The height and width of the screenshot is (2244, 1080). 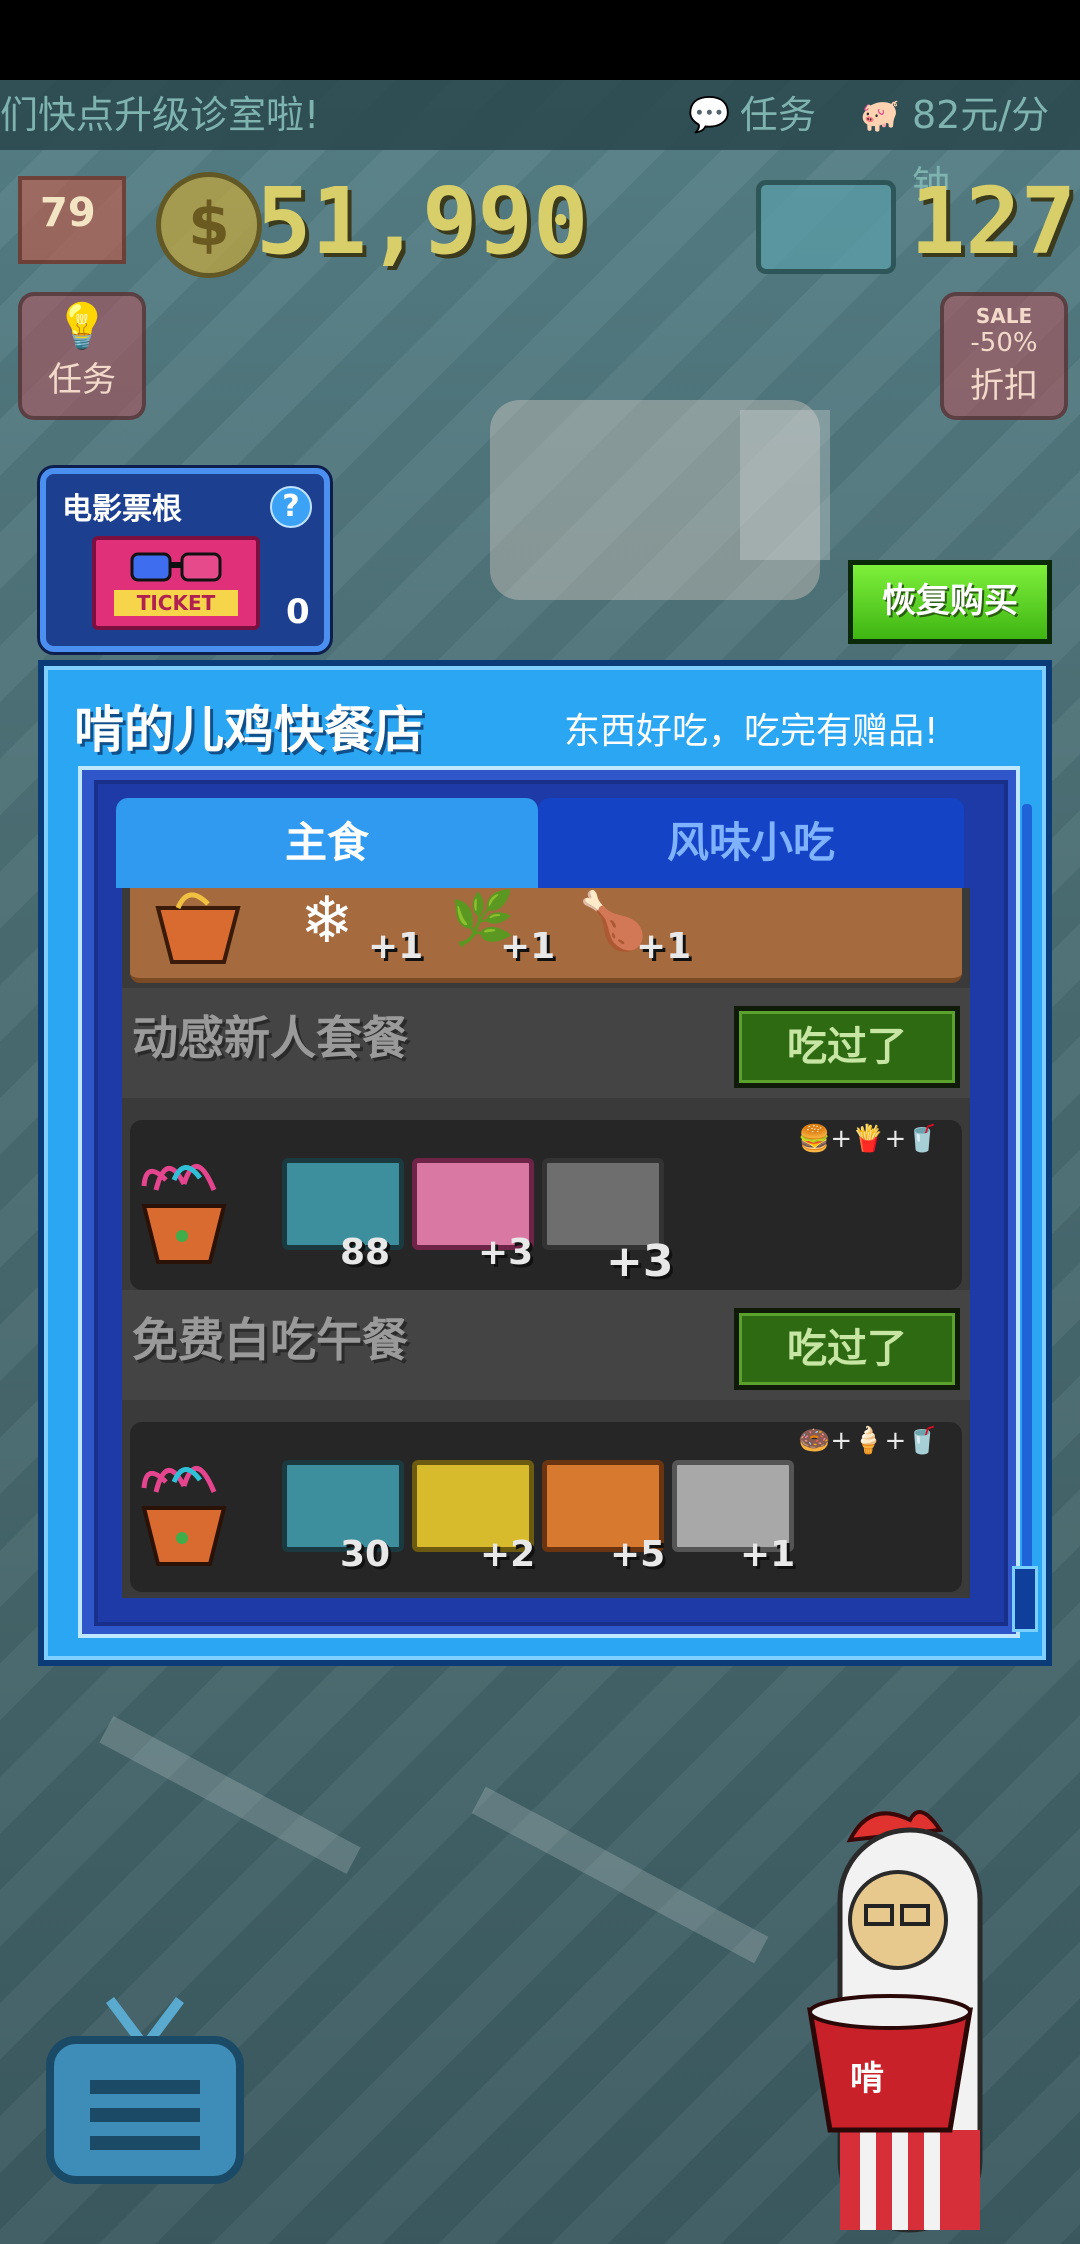 I want to click on tab-main-food: 主食, so click(x=327, y=843).